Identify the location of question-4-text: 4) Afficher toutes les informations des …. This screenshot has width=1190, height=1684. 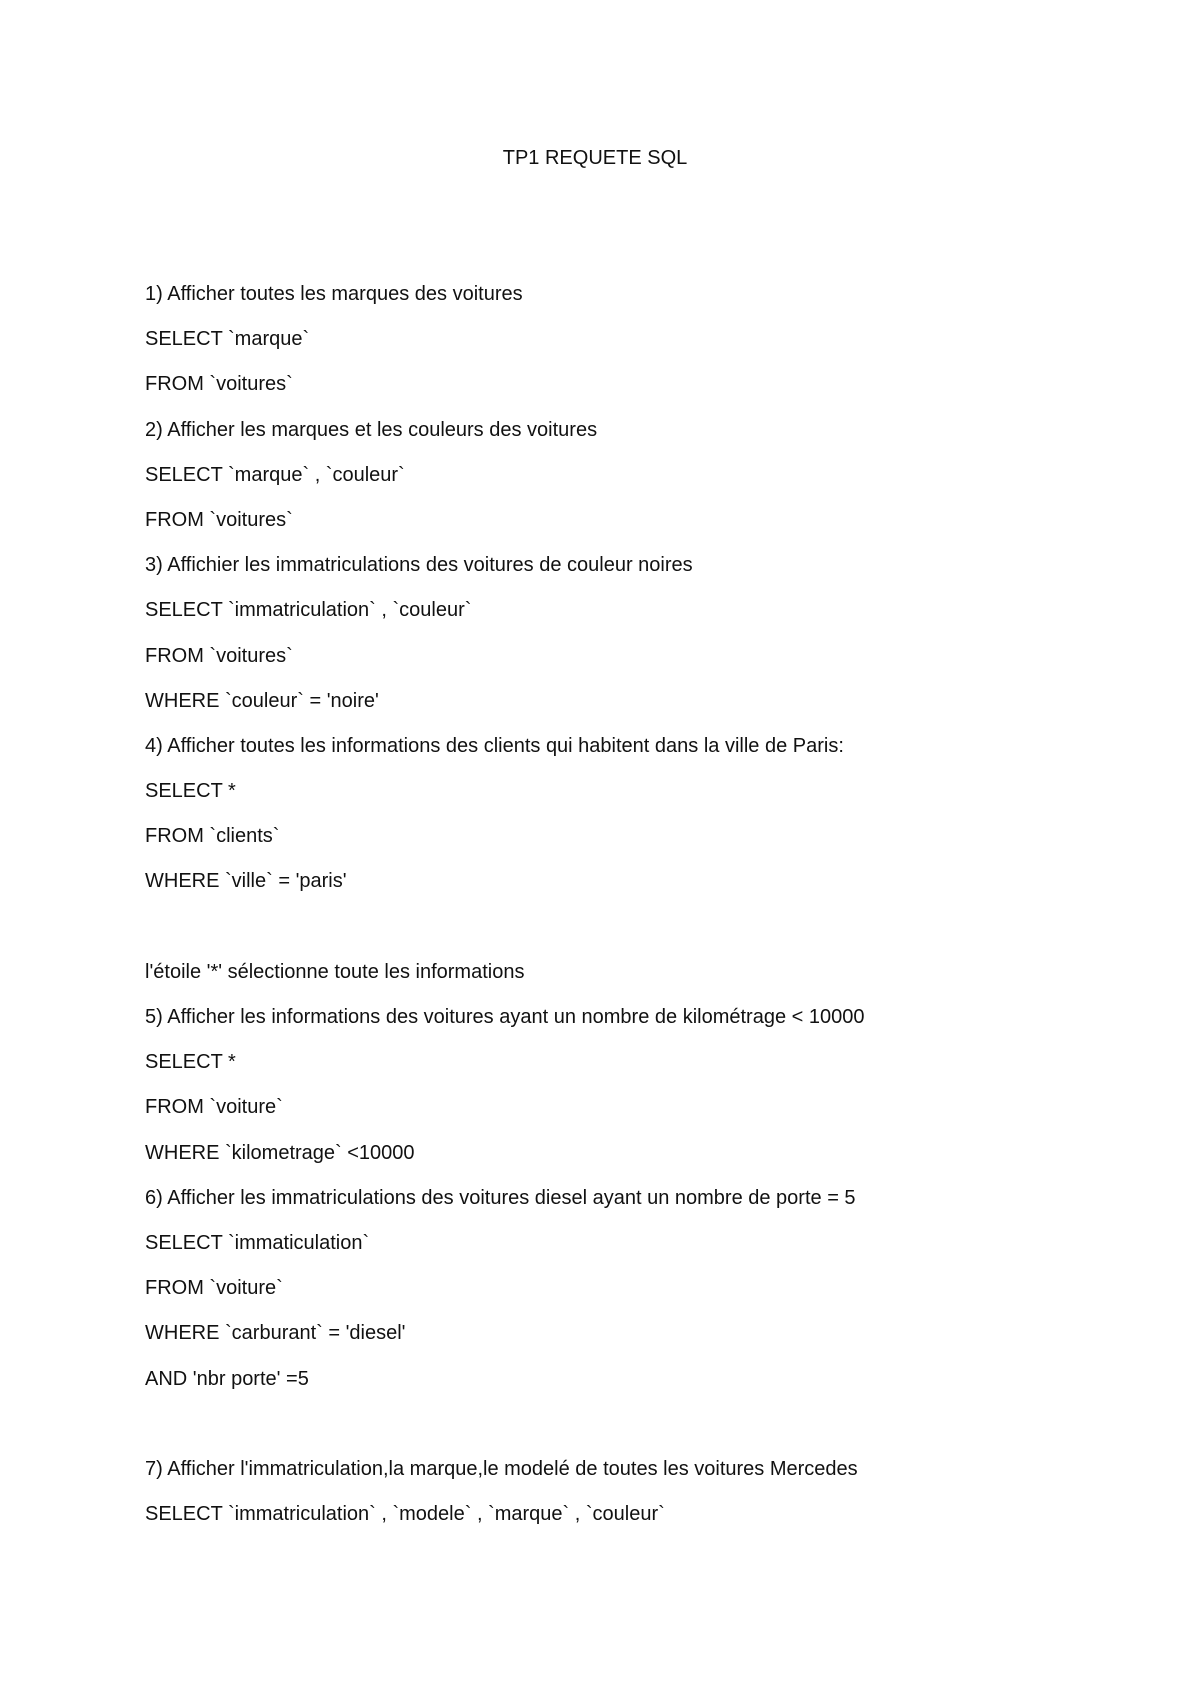
(494, 745).